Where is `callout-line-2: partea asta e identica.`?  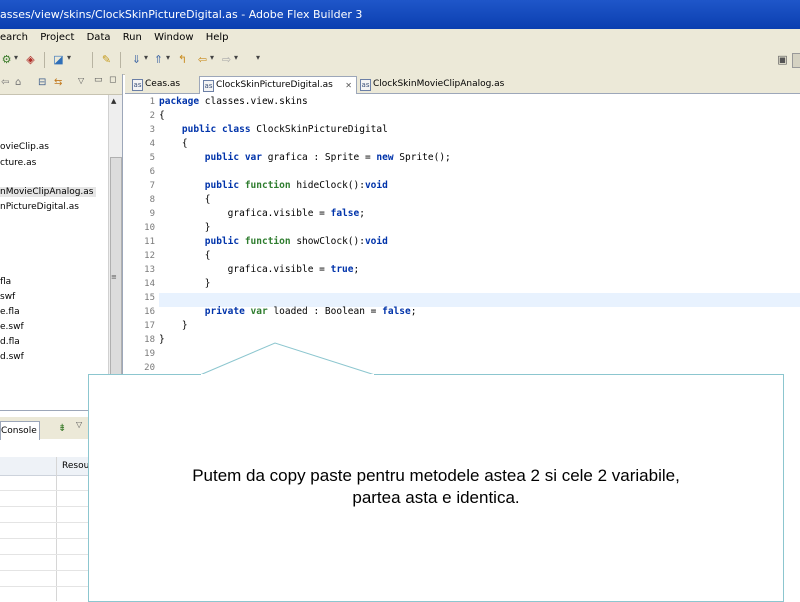 callout-line-2: partea asta e identica. is located at coordinates (436, 497).